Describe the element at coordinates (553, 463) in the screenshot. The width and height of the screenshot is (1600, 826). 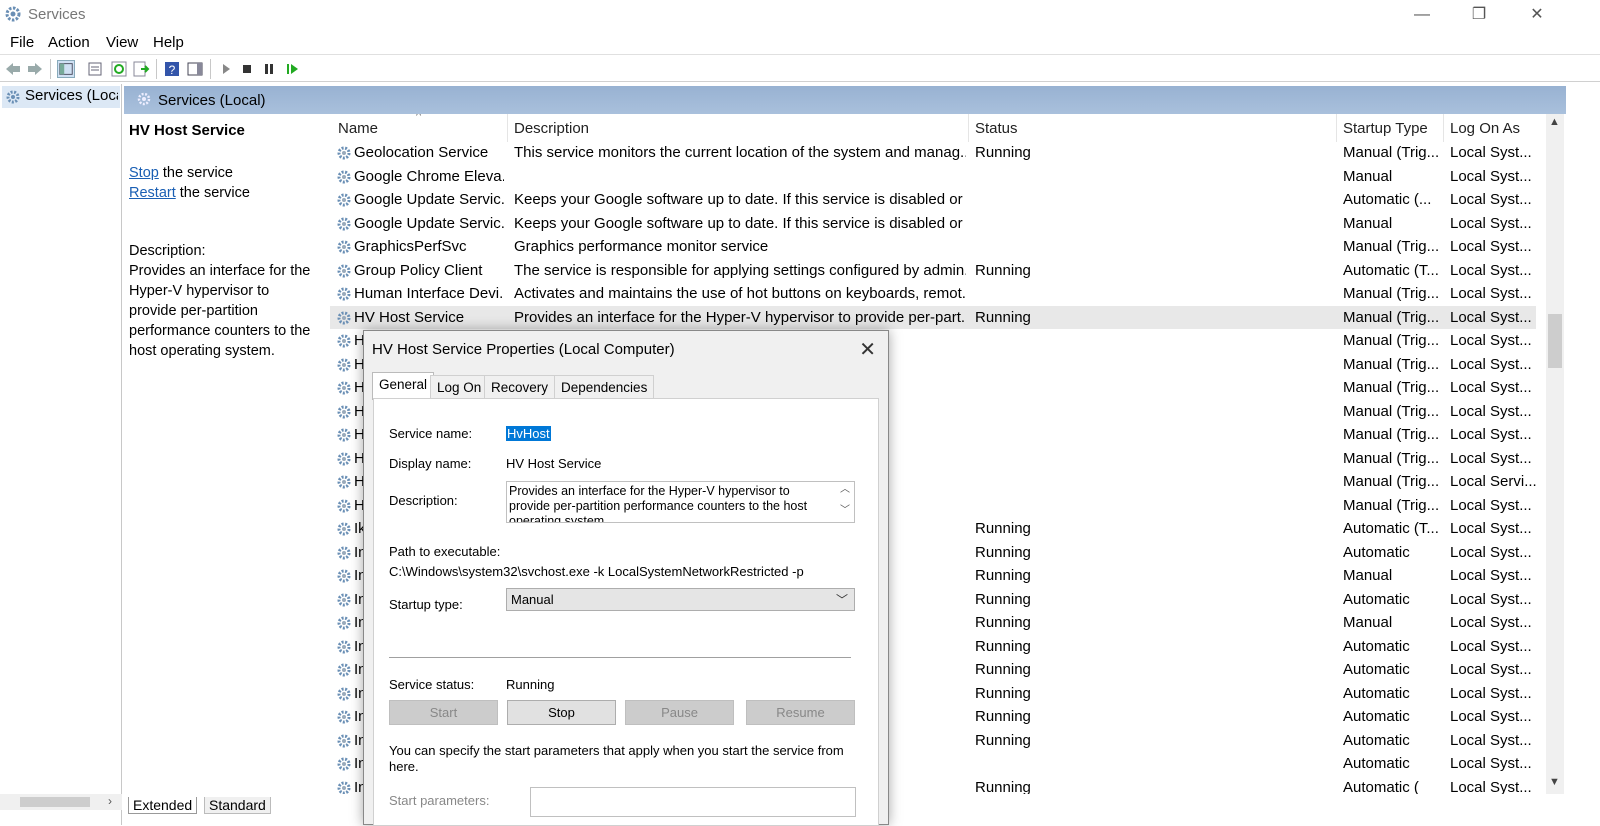
I see `display-name-value: HV Host Service` at that location.